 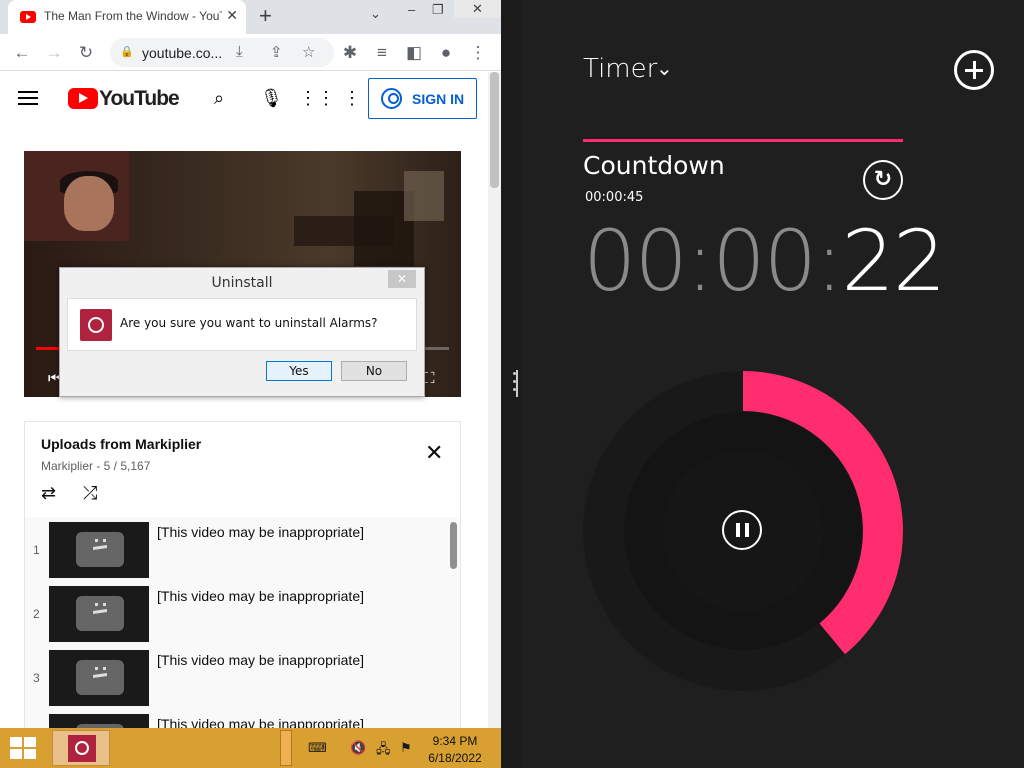 I want to click on remaining-time: 00:00:22, so click(x=764, y=261).